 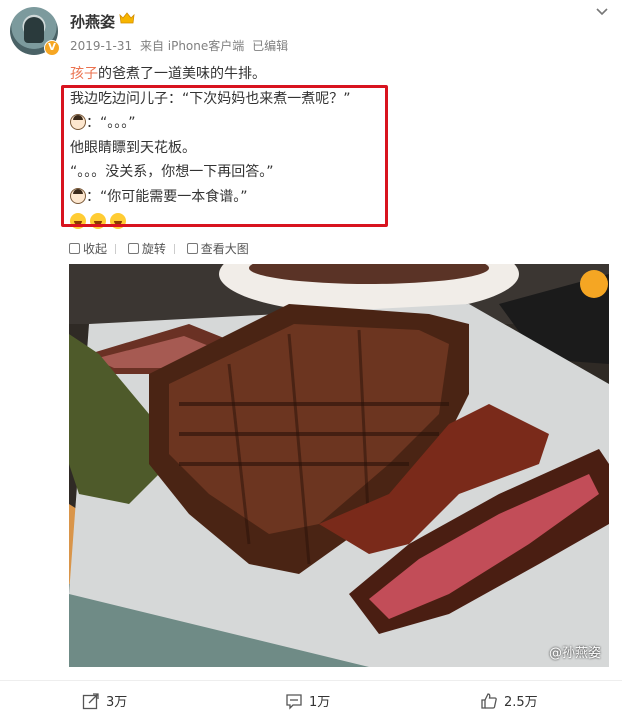 What do you see at coordinates (84, 74) in the screenshot?
I see `mention-link: 孩子` at bounding box center [84, 74].